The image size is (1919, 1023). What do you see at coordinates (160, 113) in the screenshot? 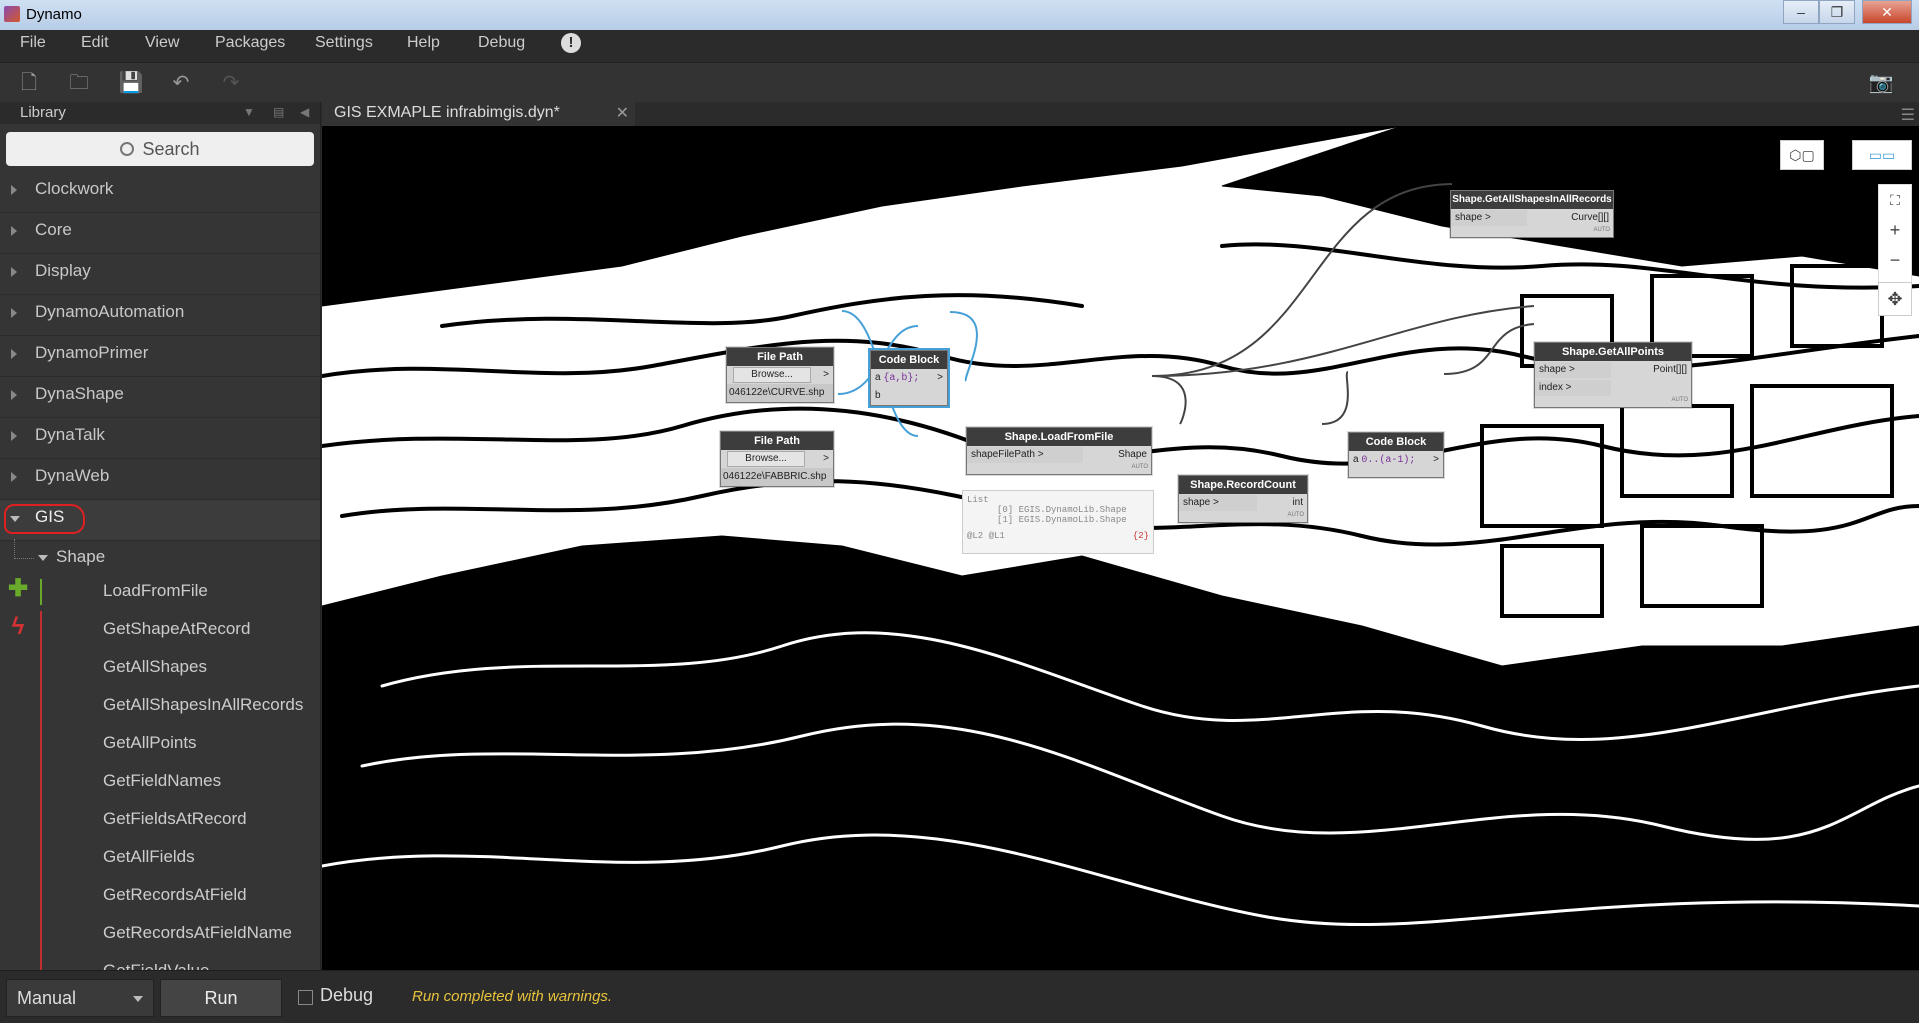
I see `library-header: Library ▼ ▤ ◀` at bounding box center [160, 113].